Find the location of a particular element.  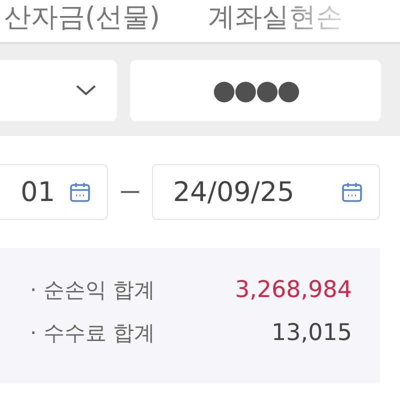

summary-label: · 수수료 합계 is located at coordinates (93, 333).